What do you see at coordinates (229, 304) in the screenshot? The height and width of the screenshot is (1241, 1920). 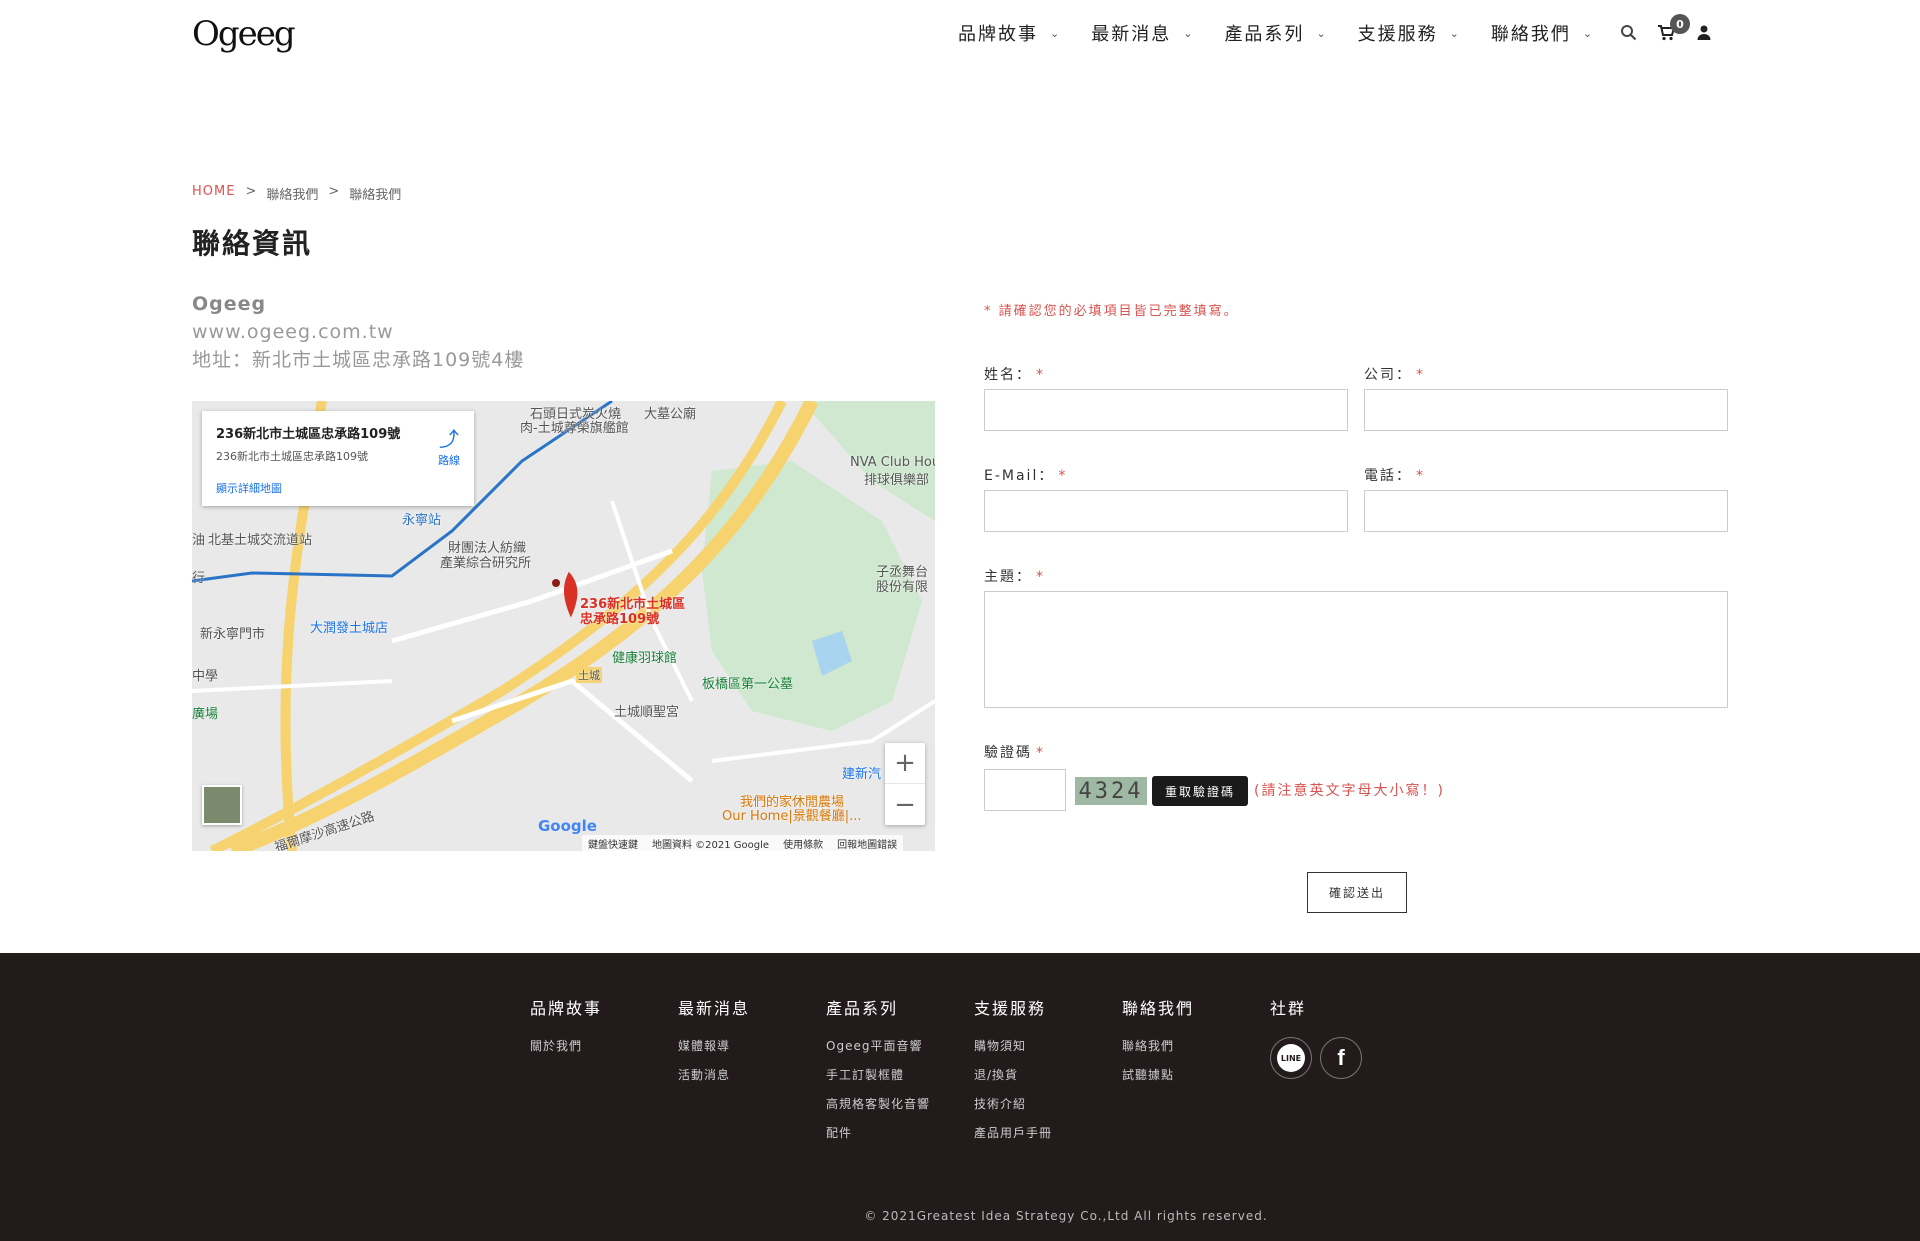 I see `company-name: Ogeeg` at bounding box center [229, 304].